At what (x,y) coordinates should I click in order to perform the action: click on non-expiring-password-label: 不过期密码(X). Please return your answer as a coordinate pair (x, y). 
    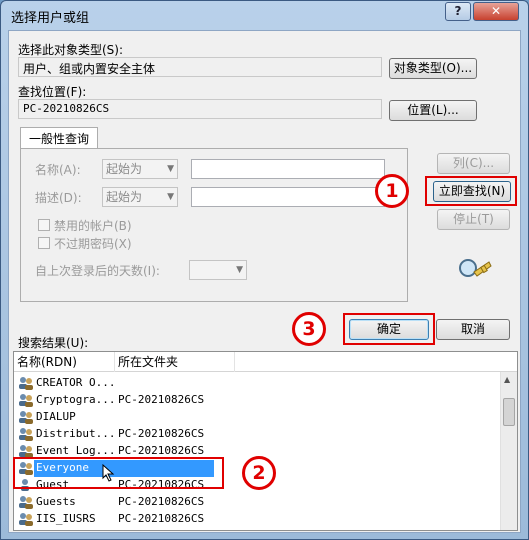
    Looking at the image, I should click on (93, 244).